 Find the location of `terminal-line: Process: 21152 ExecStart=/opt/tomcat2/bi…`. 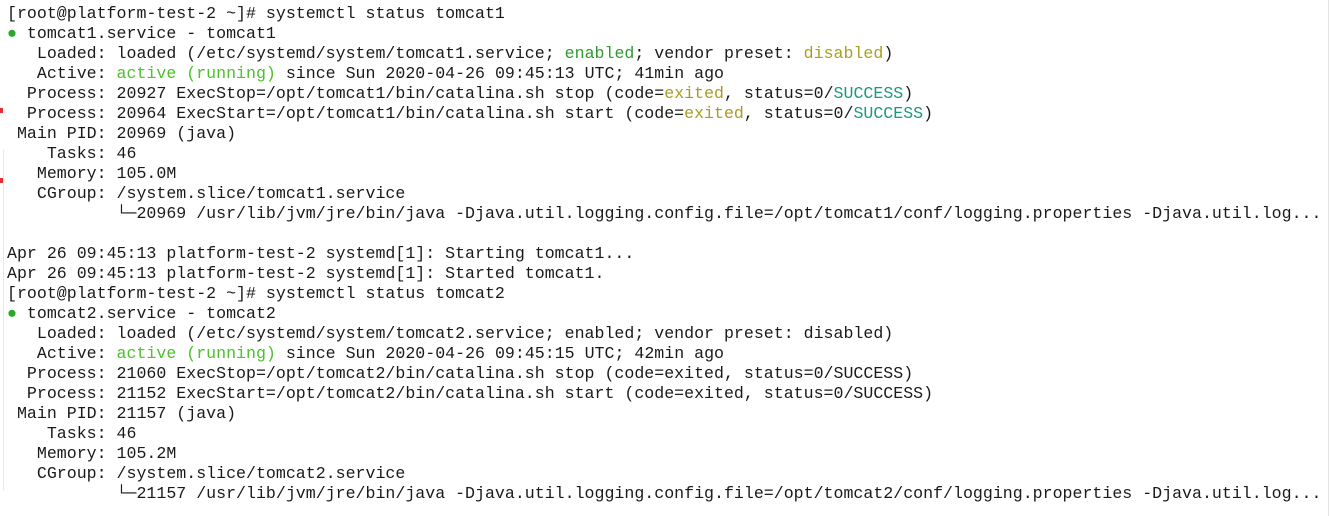

terminal-line: Process: 21152 ExecStart=/opt/tomcat2/bi… is located at coordinates (664, 394).